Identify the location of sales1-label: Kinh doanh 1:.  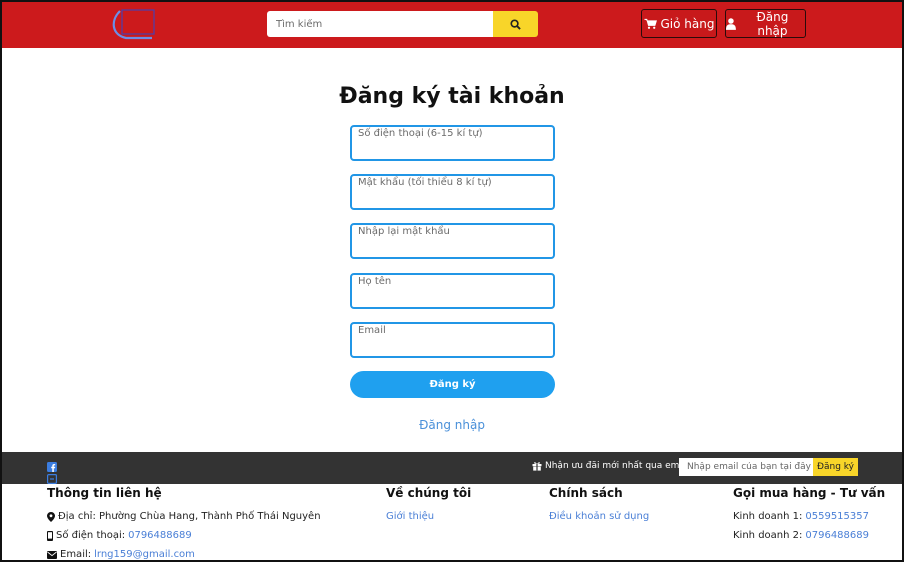
(768, 516).